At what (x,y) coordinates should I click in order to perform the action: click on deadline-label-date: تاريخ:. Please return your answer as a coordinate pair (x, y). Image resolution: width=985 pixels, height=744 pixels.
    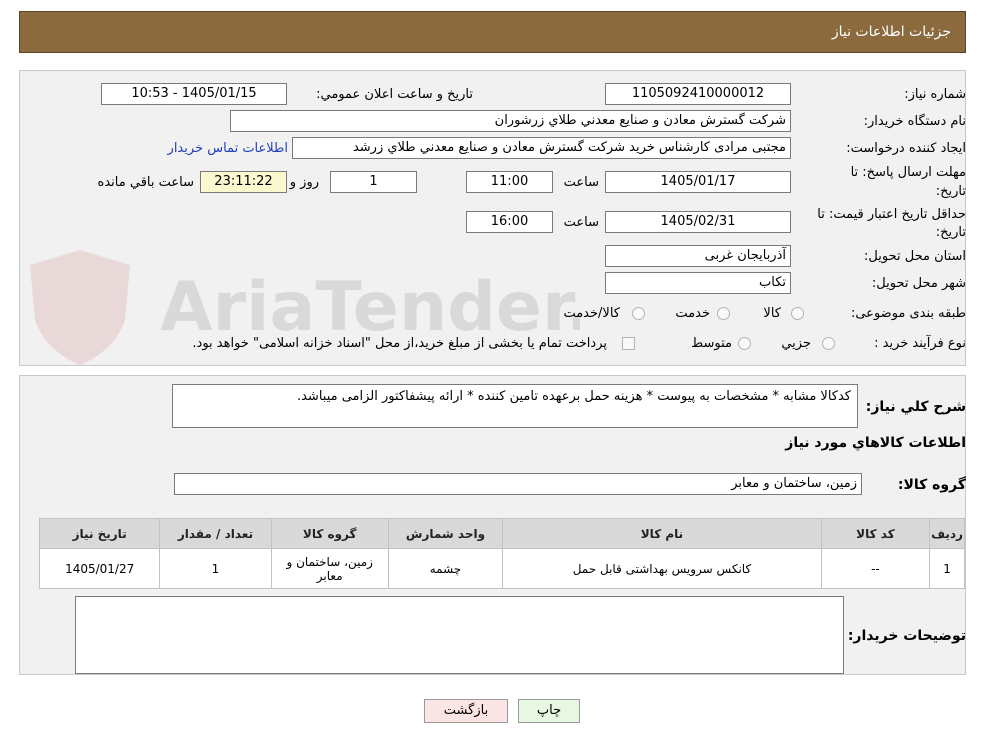
    Looking at the image, I should click on (950, 191).